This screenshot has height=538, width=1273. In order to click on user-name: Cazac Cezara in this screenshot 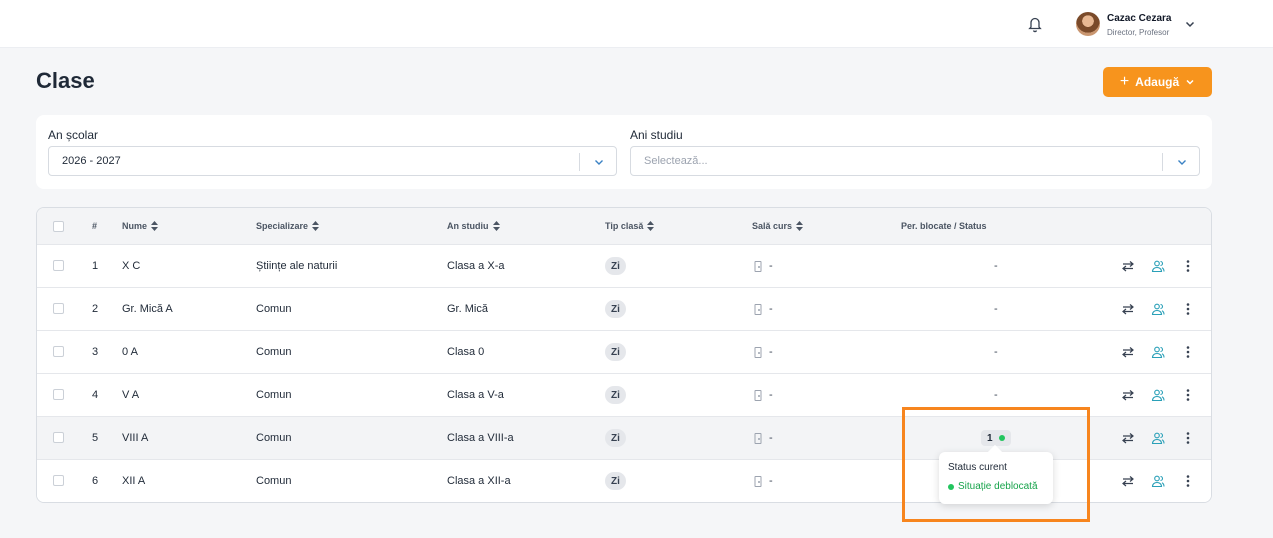, I will do `click(1139, 18)`.